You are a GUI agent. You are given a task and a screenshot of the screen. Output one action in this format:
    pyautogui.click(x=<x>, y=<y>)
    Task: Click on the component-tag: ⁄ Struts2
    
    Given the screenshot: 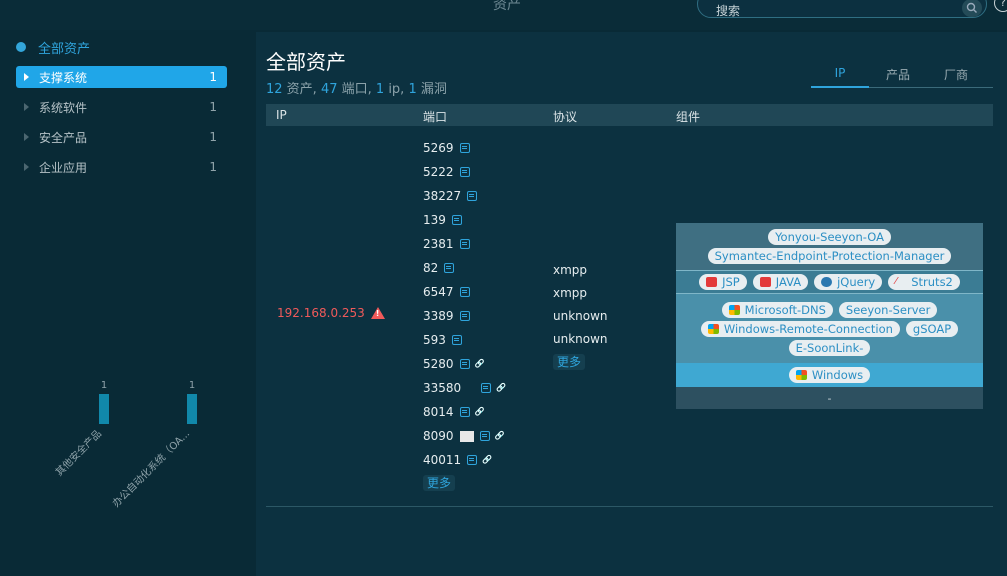 What is the action you would take?
    pyautogui.click(x=924, y=282)
    